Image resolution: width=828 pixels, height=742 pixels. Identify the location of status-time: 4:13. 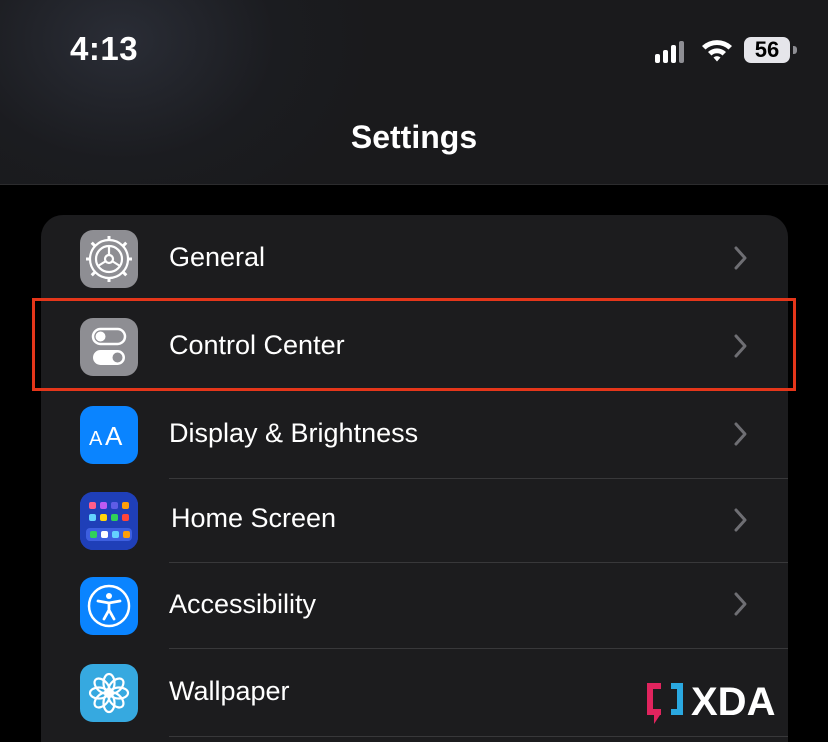
(104, 48).